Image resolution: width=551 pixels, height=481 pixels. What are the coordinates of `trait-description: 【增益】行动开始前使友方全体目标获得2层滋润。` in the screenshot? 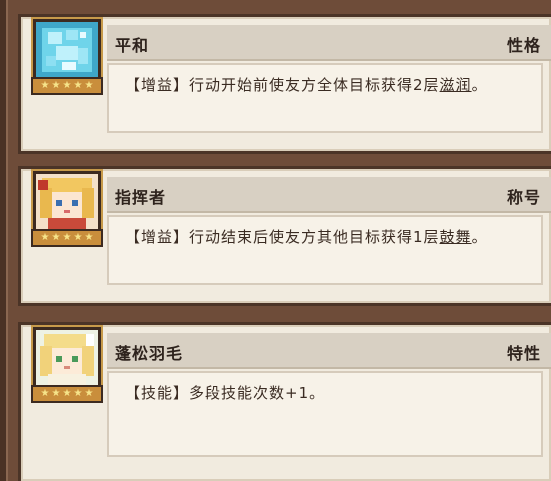 It's located at (306, 84).